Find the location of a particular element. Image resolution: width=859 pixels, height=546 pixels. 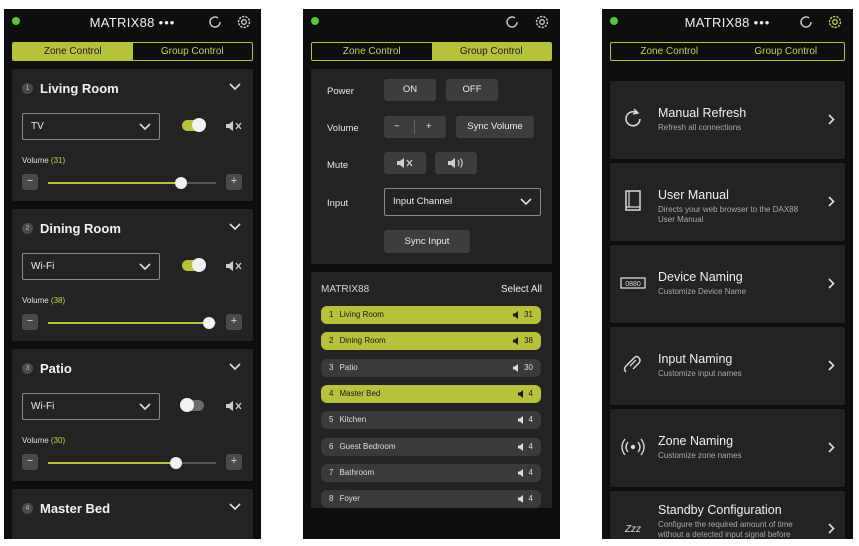

volume-label: Volume (38) is located at coordinates (44, 300).